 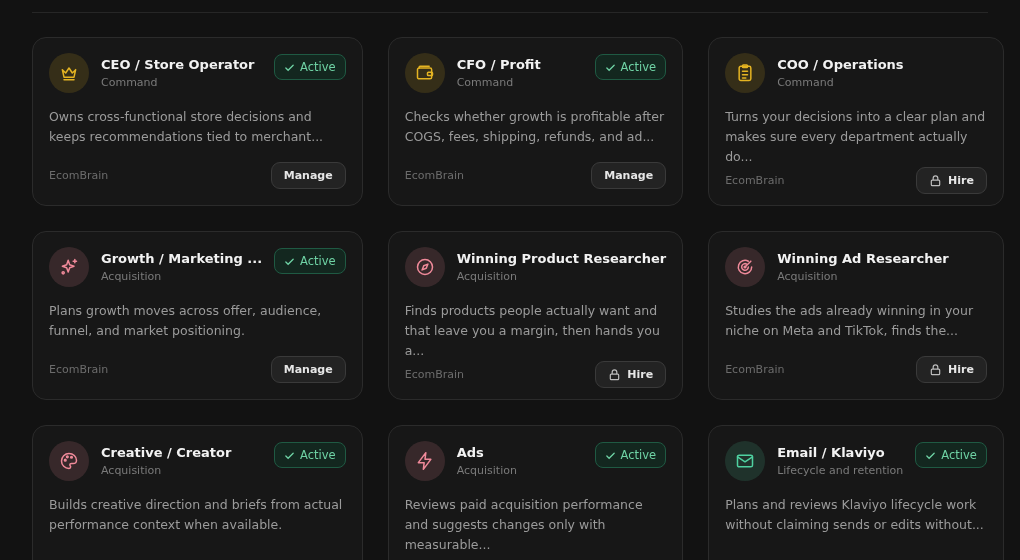 I want to click on agent-title: Winning Ad Researcher, so click(x=863, y=258).